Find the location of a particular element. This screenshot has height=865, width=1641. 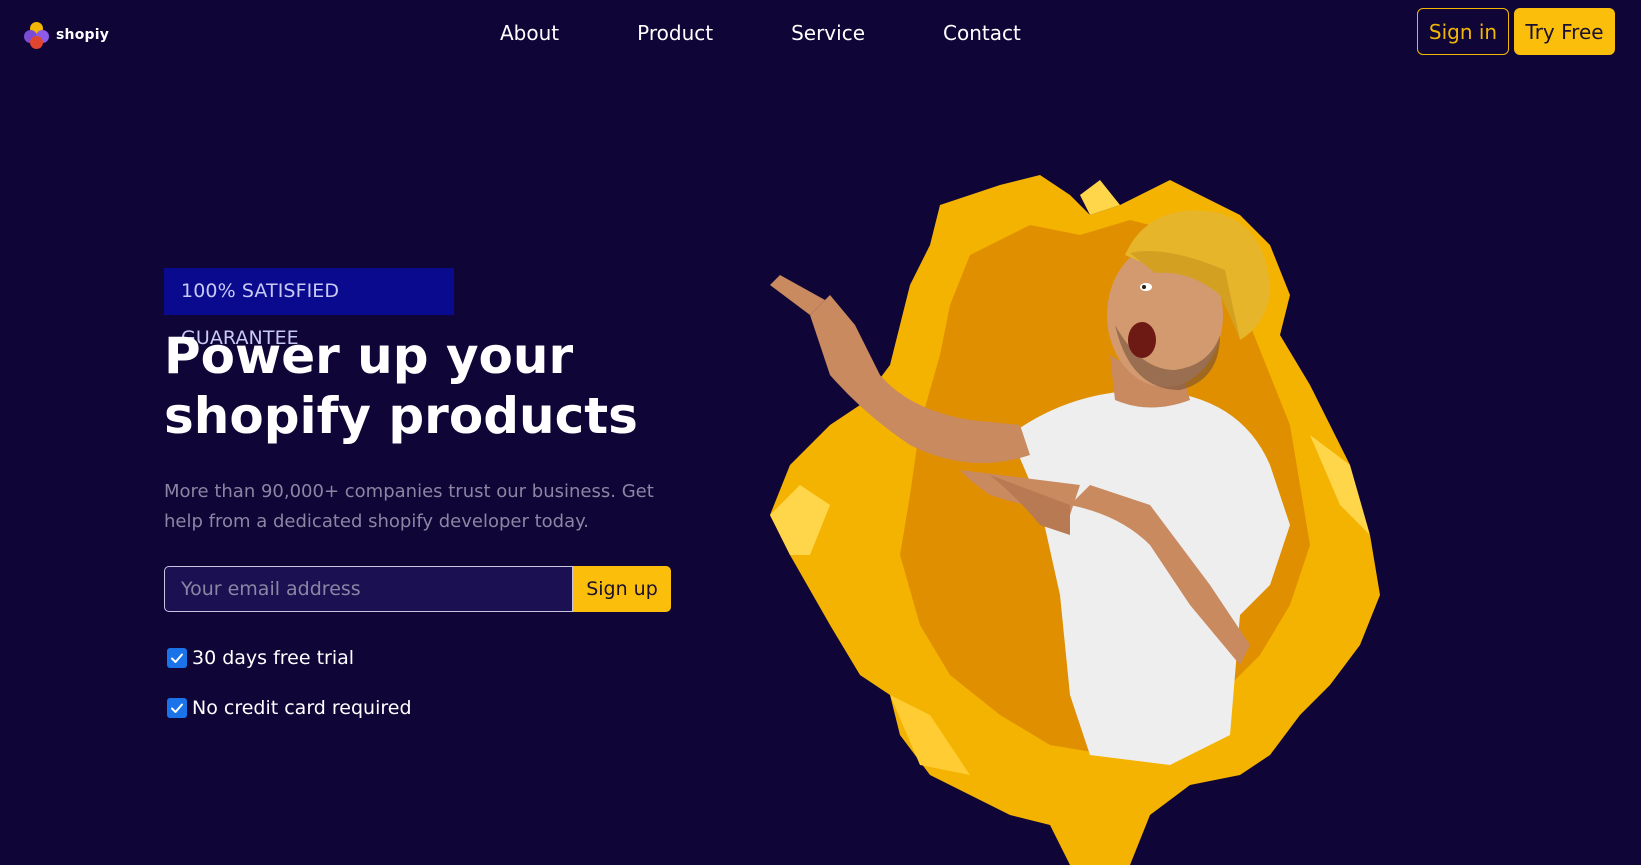

nav-about: About is located at coordinates (529, 33).